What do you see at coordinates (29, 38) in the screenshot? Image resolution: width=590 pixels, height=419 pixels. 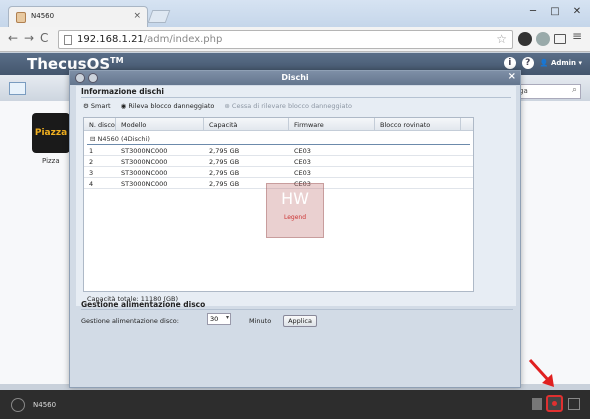 I see `forward-icon: →` at bounding box center [29, 38].